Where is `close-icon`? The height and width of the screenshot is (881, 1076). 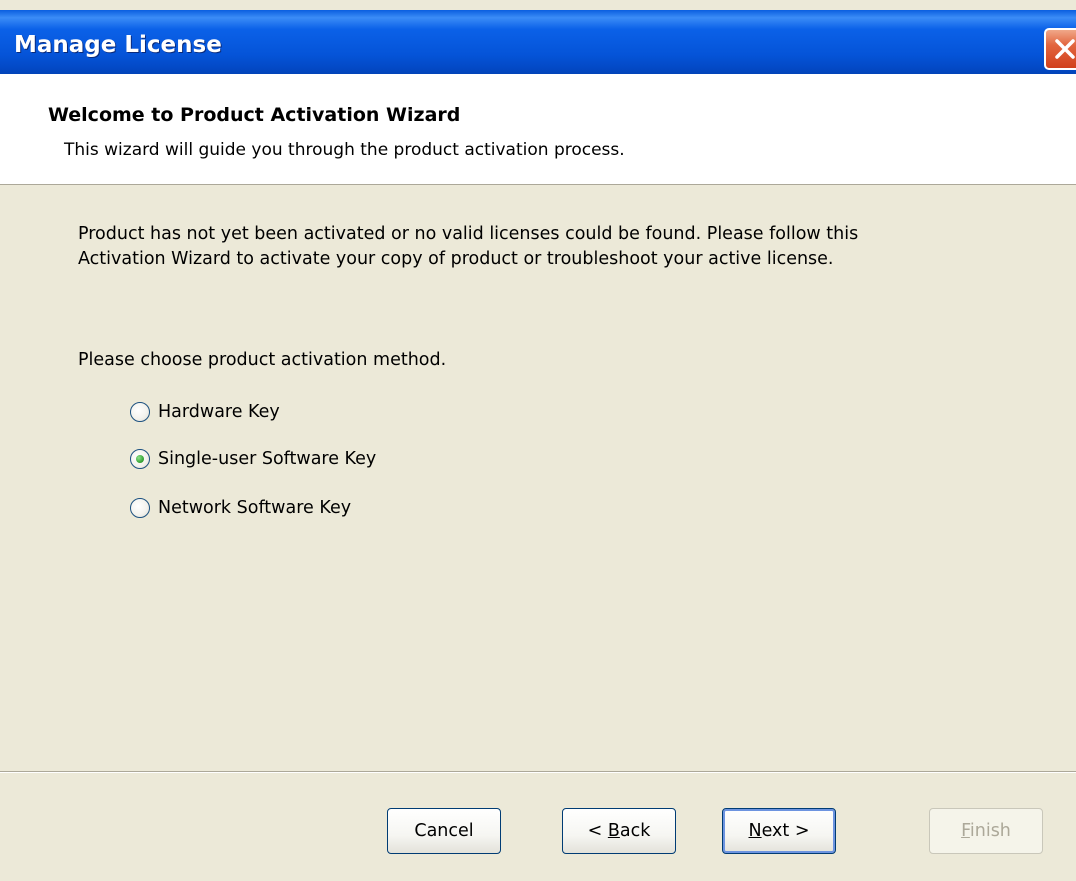 close-icon is located at coordinates (1065, 49).